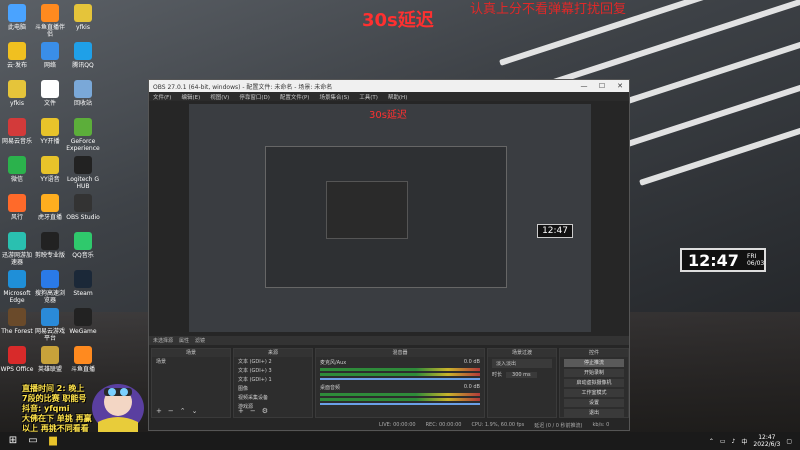  What do you see at coordinates (334, 97) in the screenshot?
I see `menu-scene-collection: 场景集合(S)` at bounding box center [334, 97].